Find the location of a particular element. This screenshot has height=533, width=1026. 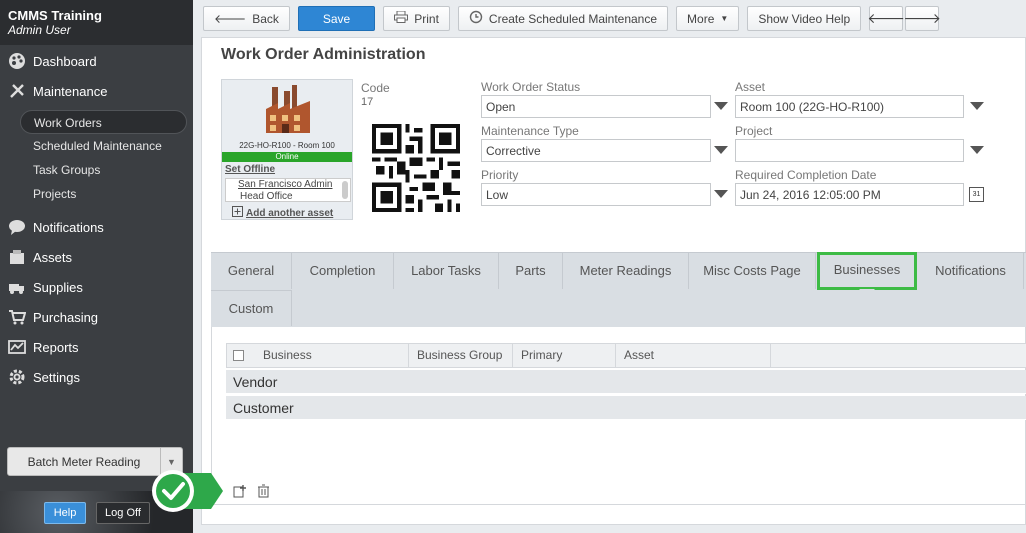

add-icon is located at coordinates (237, 213).